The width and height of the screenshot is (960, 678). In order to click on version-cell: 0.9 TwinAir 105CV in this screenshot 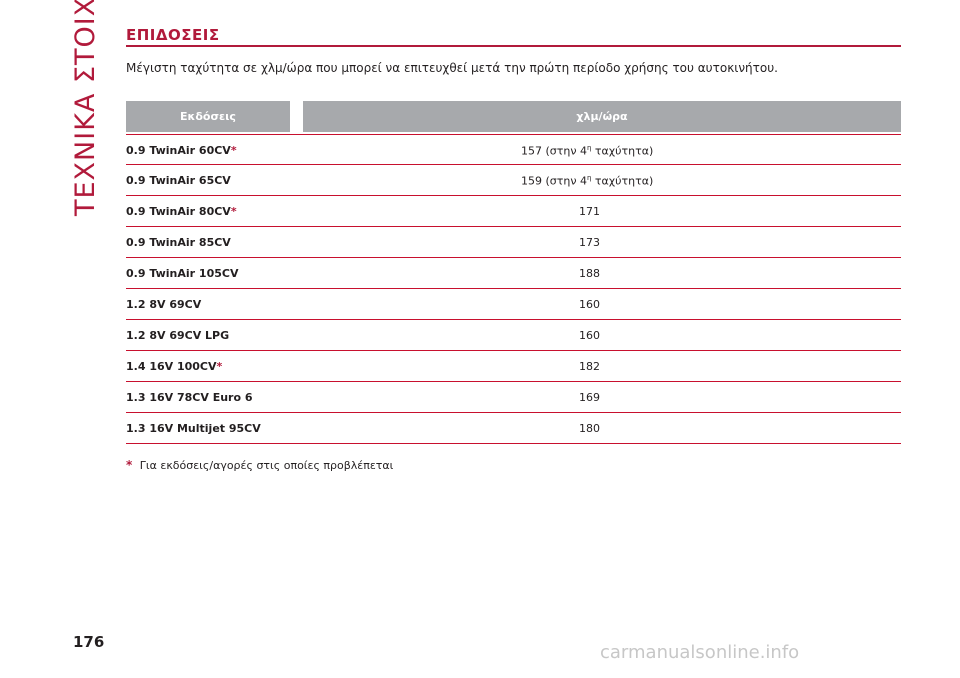, I will do `click(182, 273)`.